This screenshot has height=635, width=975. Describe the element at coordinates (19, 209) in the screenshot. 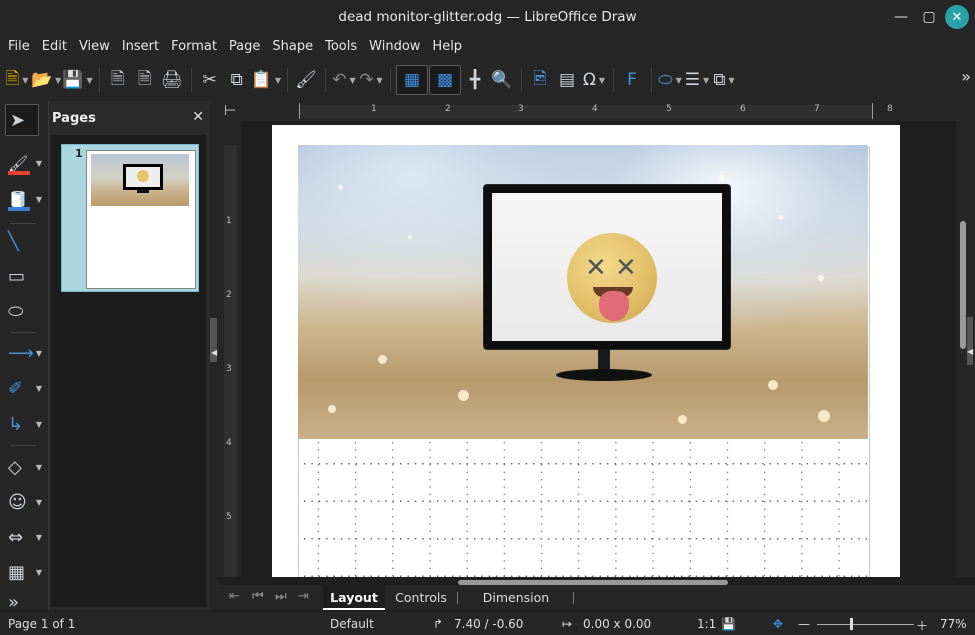

I see `fill-color-swatch` at that location.